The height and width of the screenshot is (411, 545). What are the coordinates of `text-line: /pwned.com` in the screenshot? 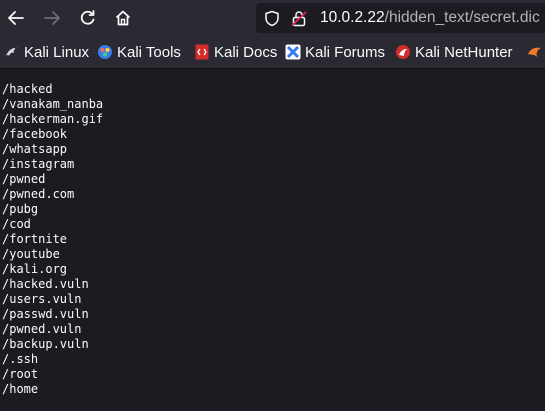 It's located at (38, 194).